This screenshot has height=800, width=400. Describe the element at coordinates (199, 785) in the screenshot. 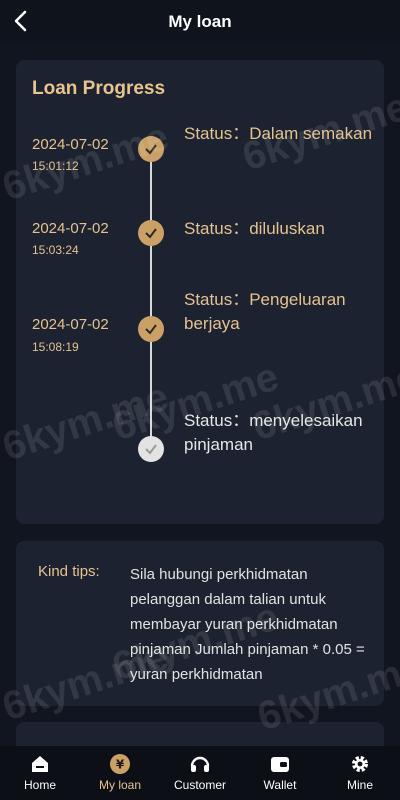

I see `nav-label: Customer` at that location.